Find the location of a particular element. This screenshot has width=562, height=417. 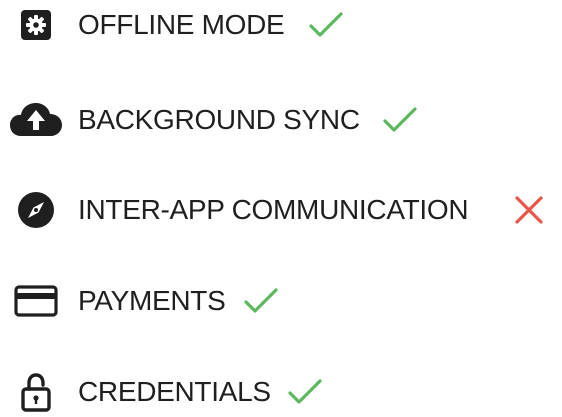

lock-icon is located at coordinates (36, 392).